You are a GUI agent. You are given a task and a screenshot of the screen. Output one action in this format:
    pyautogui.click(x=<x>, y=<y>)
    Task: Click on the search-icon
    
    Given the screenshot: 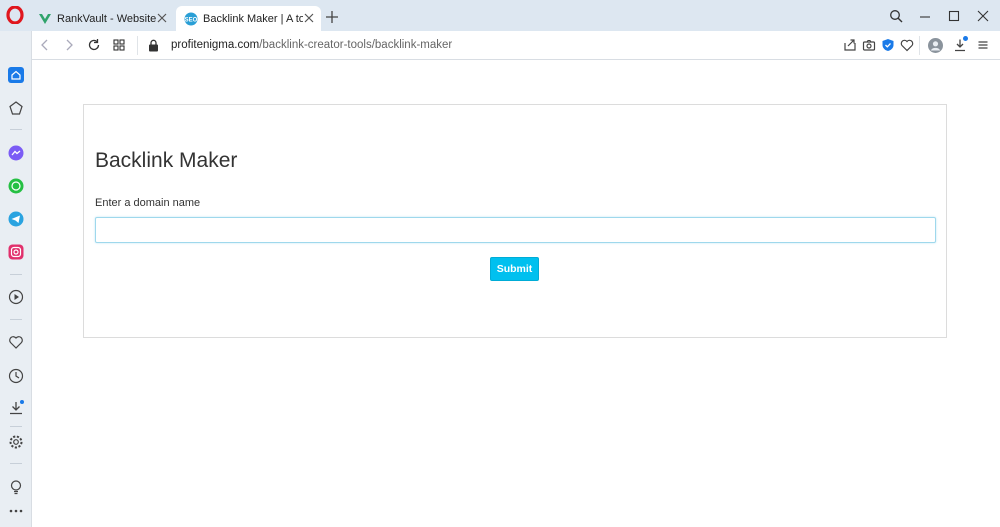 What is the action you would take?
    pyautogui.click(x=896, y=16)
    